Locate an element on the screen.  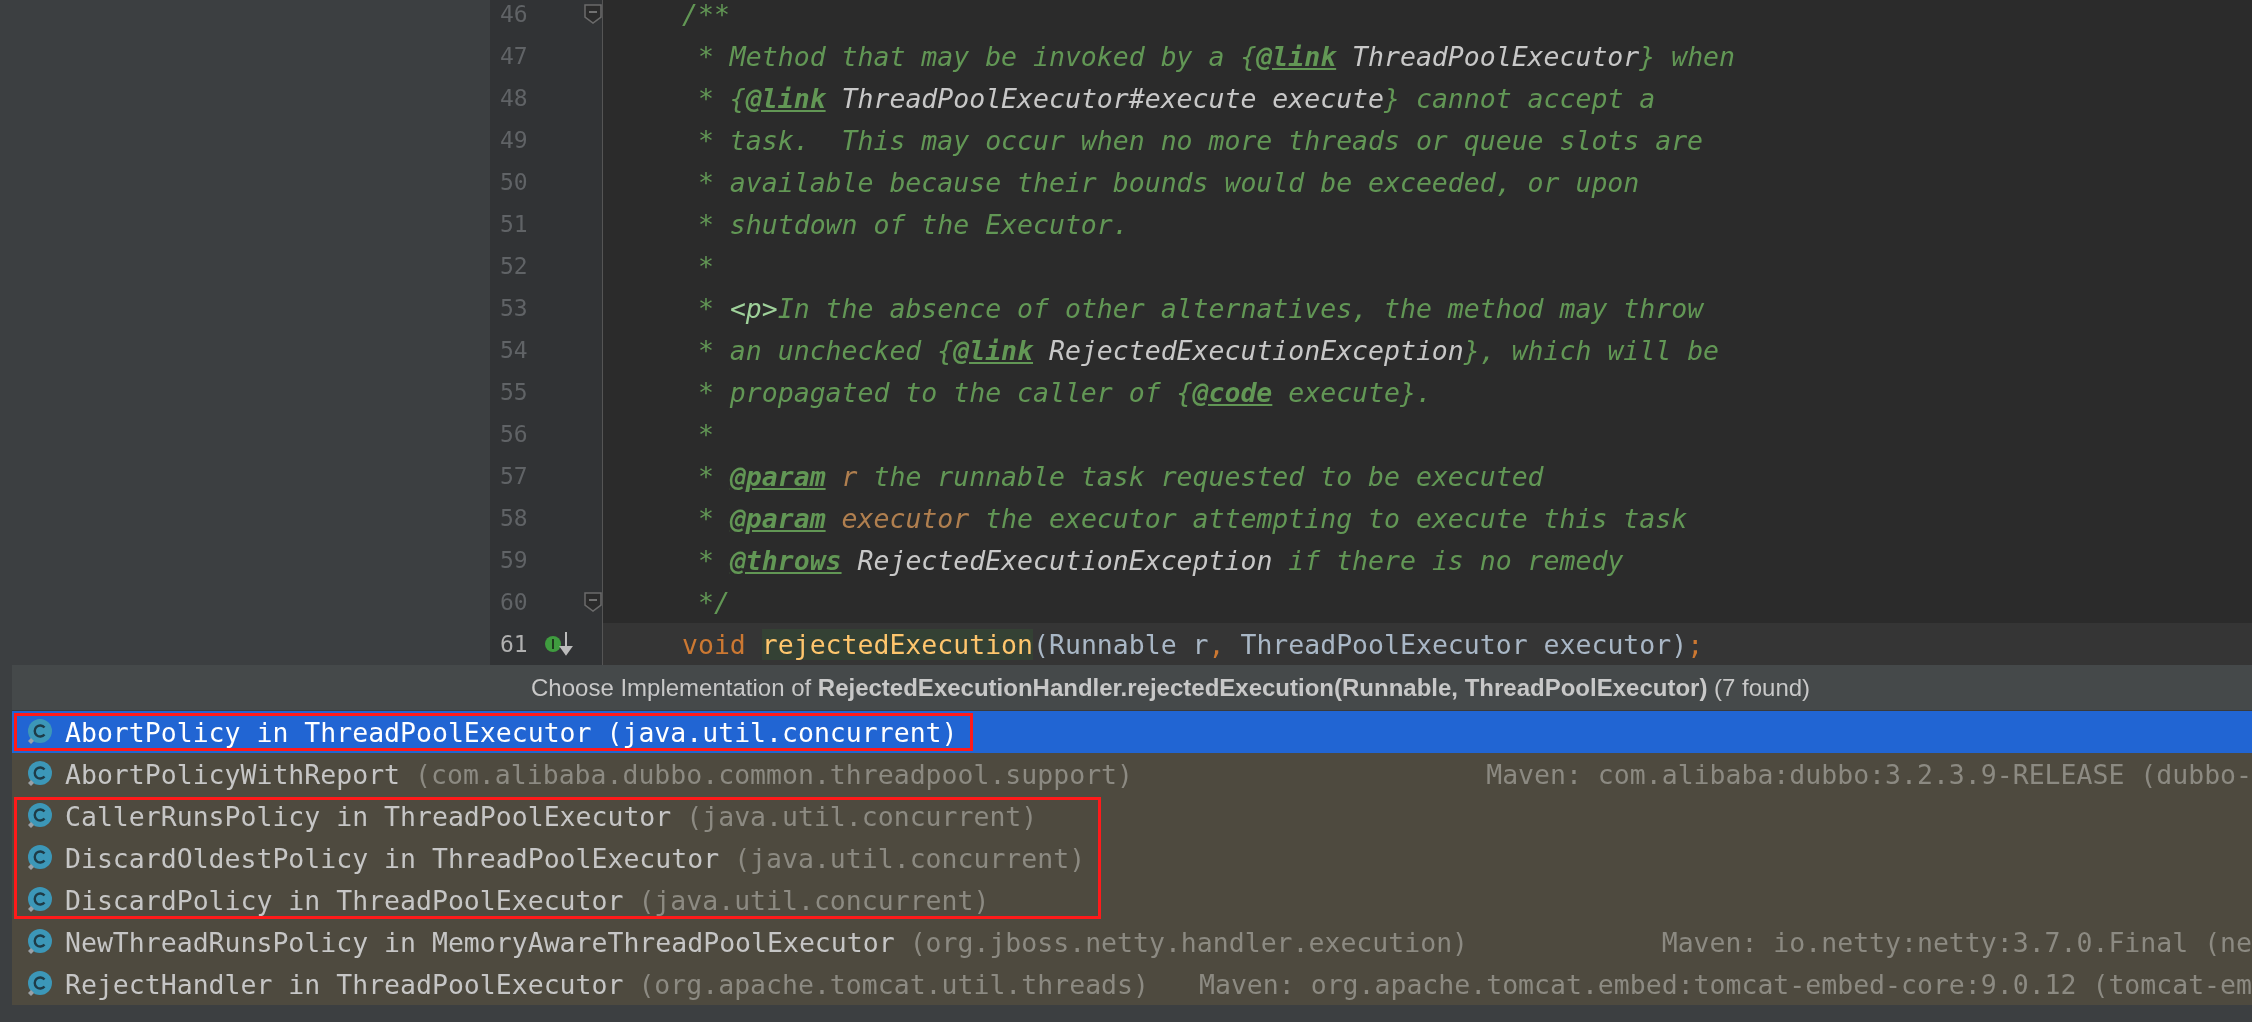
implementation-item: DiscardPolicy in ThreadPoolExecutor (java.util.concurrent) is located at coordinates (1132, 900).